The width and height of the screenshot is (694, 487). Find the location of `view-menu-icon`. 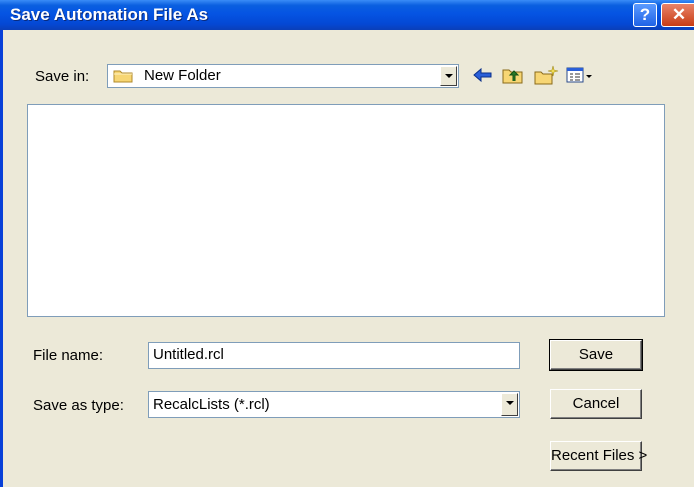

view-menu-icon is located at coordinates (581, 75).